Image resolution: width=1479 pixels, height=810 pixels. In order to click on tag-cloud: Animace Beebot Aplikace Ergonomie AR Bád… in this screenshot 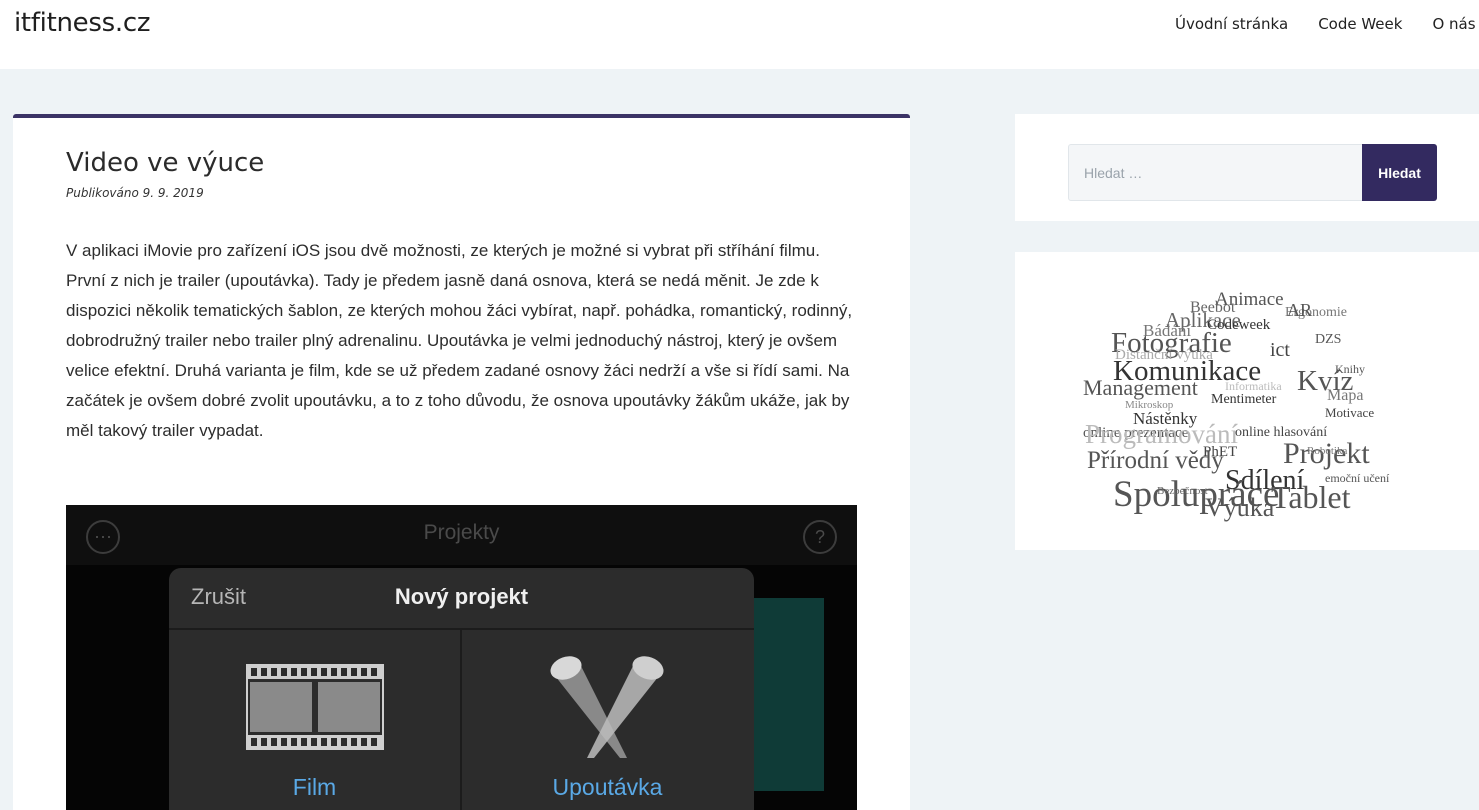, I will do `click(1245, 407)`.